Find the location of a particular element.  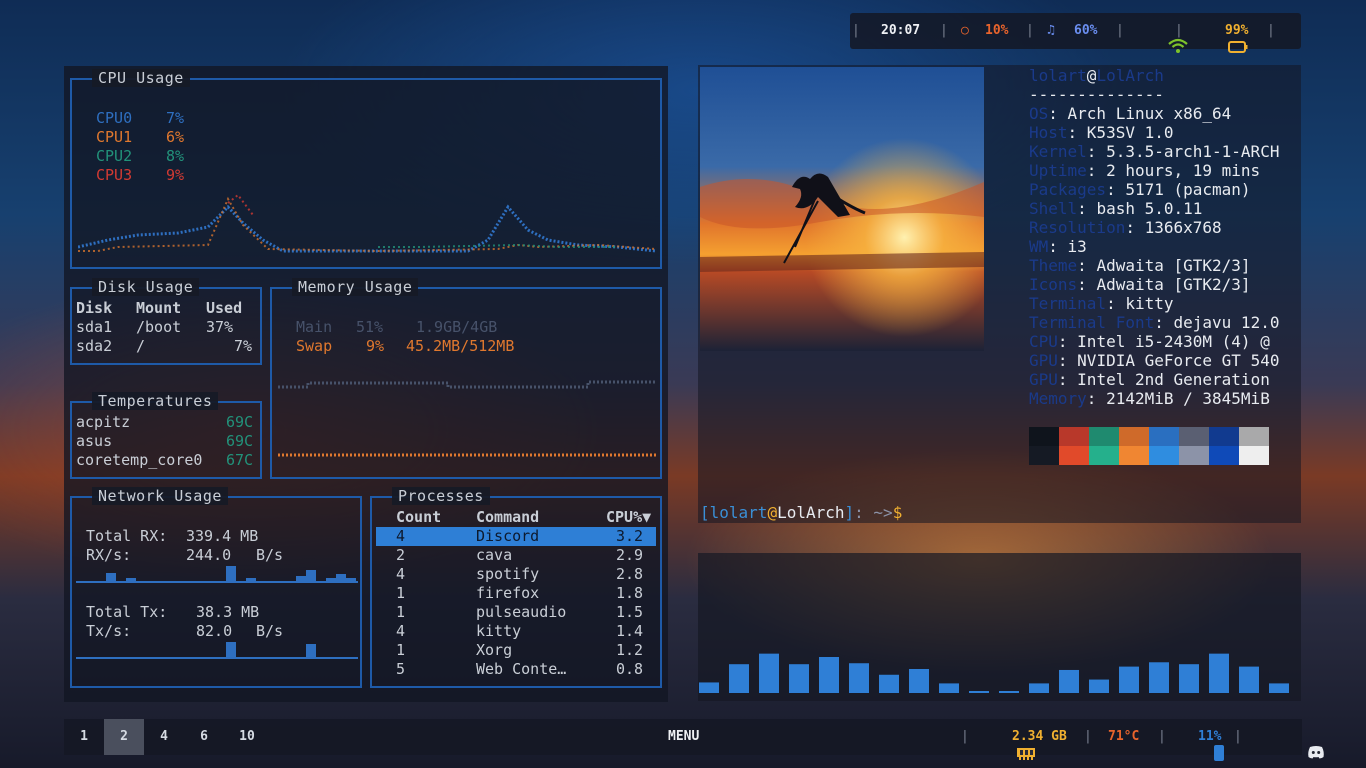

process-row: 5 Web Conte… 0.8 is located at coordinates (516, 669).